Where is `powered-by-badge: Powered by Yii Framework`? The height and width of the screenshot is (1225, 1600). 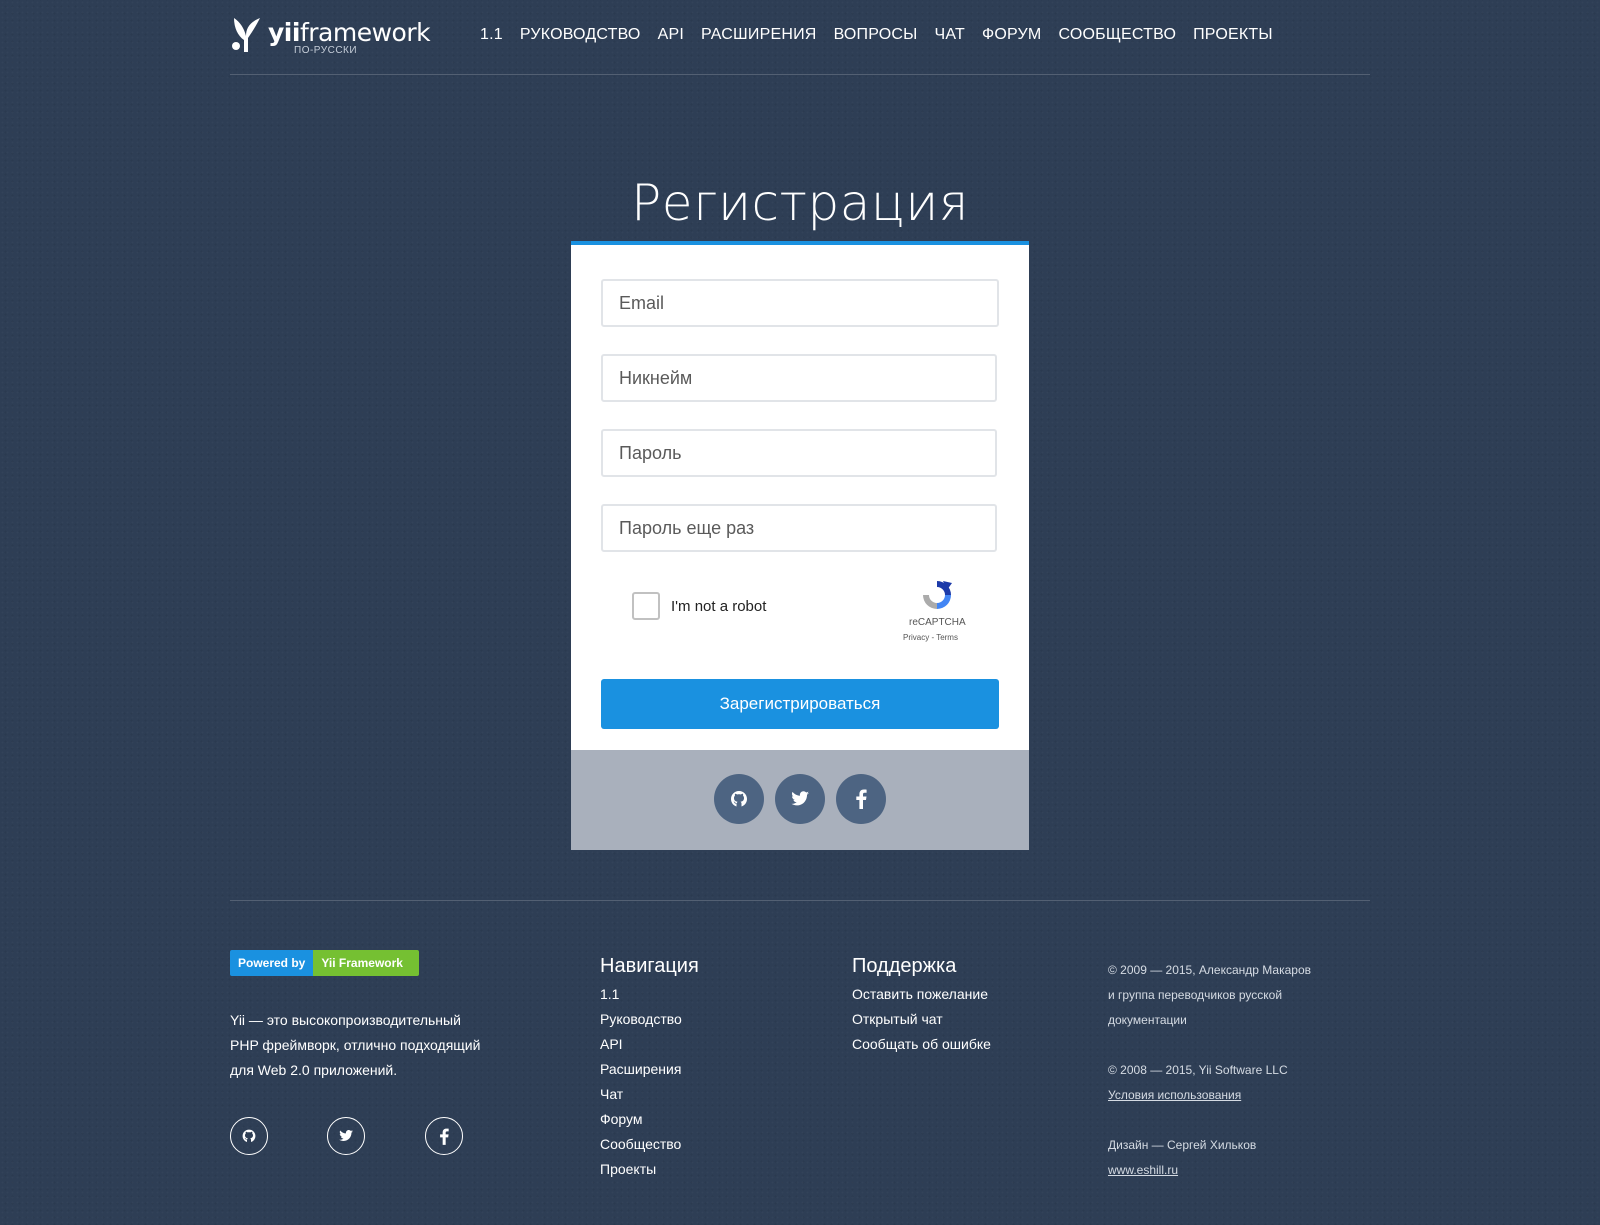 powered-by-badge: Powered by Yii Framework is located at coordinates (324, 963).